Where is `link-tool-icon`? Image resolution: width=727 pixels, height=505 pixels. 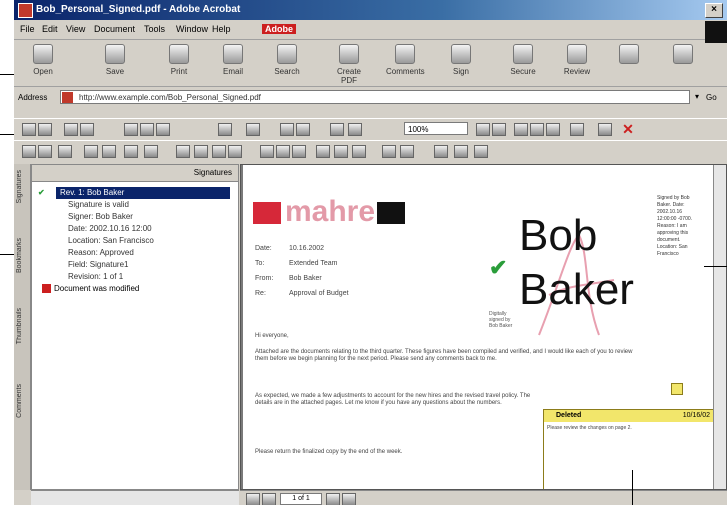 link-tool-icon is located at coordinates (151, 151).